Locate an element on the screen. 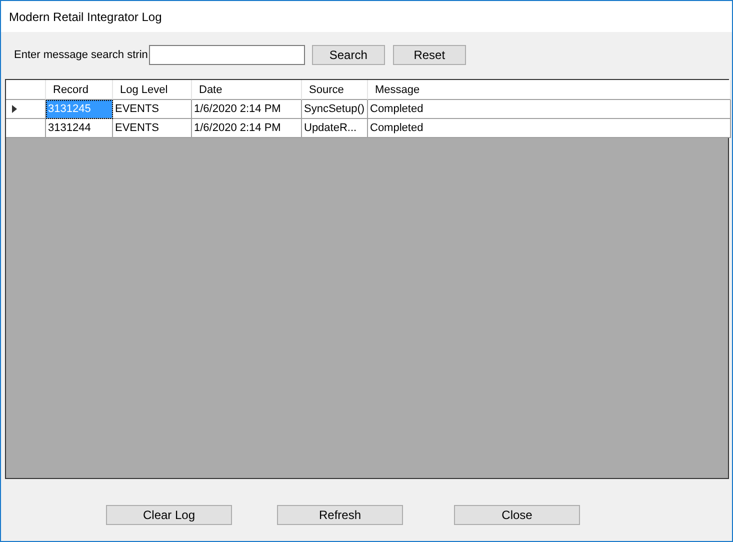 The image size is (733, 542). search-label: Enter message search strin is located at coordinates (81, 55).